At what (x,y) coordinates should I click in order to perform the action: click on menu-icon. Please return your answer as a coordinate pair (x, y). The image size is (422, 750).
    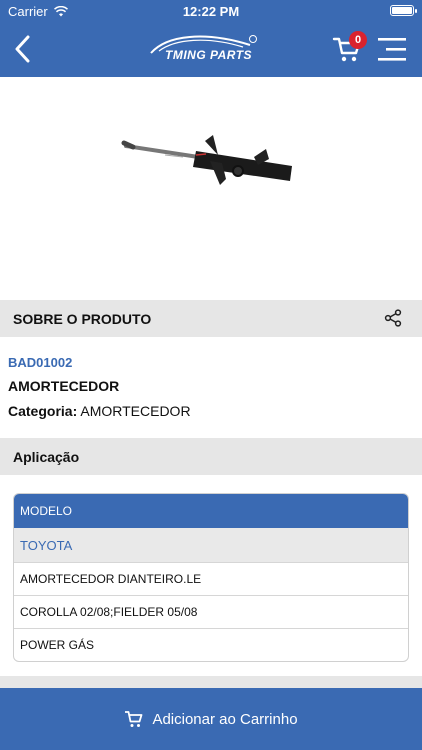
    Looking at the image, I should click on (392, 49).